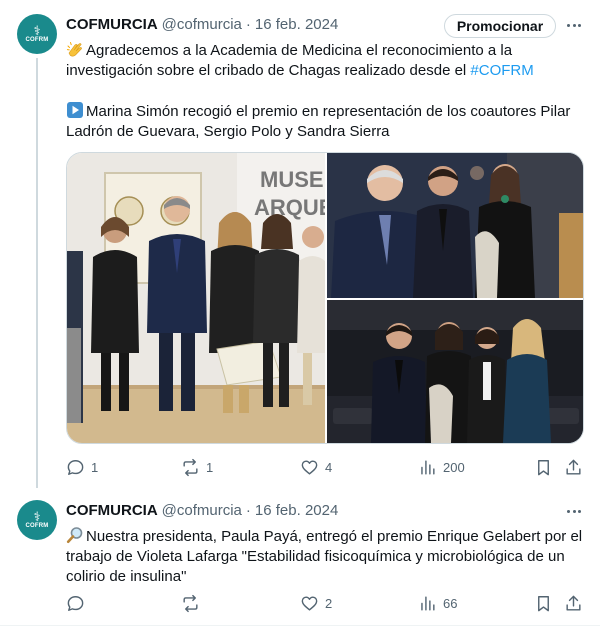 This screenshot has height=630, width=600. Describe the element at coordinates (329, 467) in the screenshot. I see `like-count: 4` at that location.